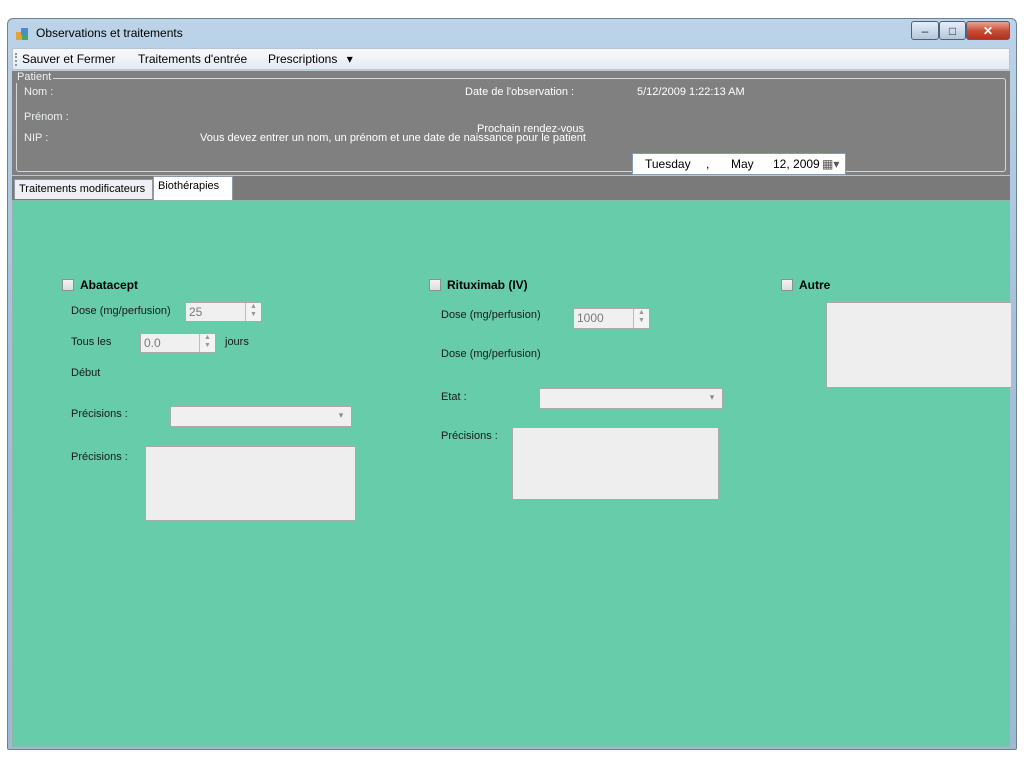 This screenshot has height=768, width=1024. I want to click on datepicker-month: May, so click(742, 164).